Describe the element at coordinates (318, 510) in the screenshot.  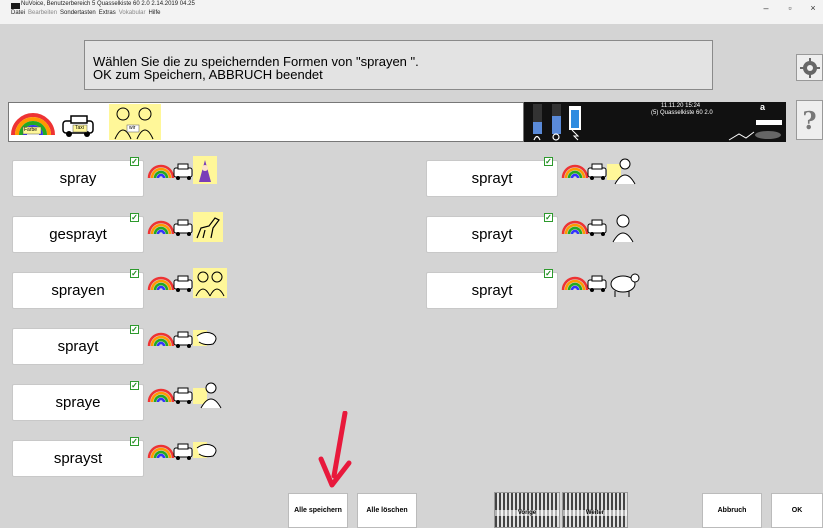
I see `save-all-button: Alle speichern` at that location.